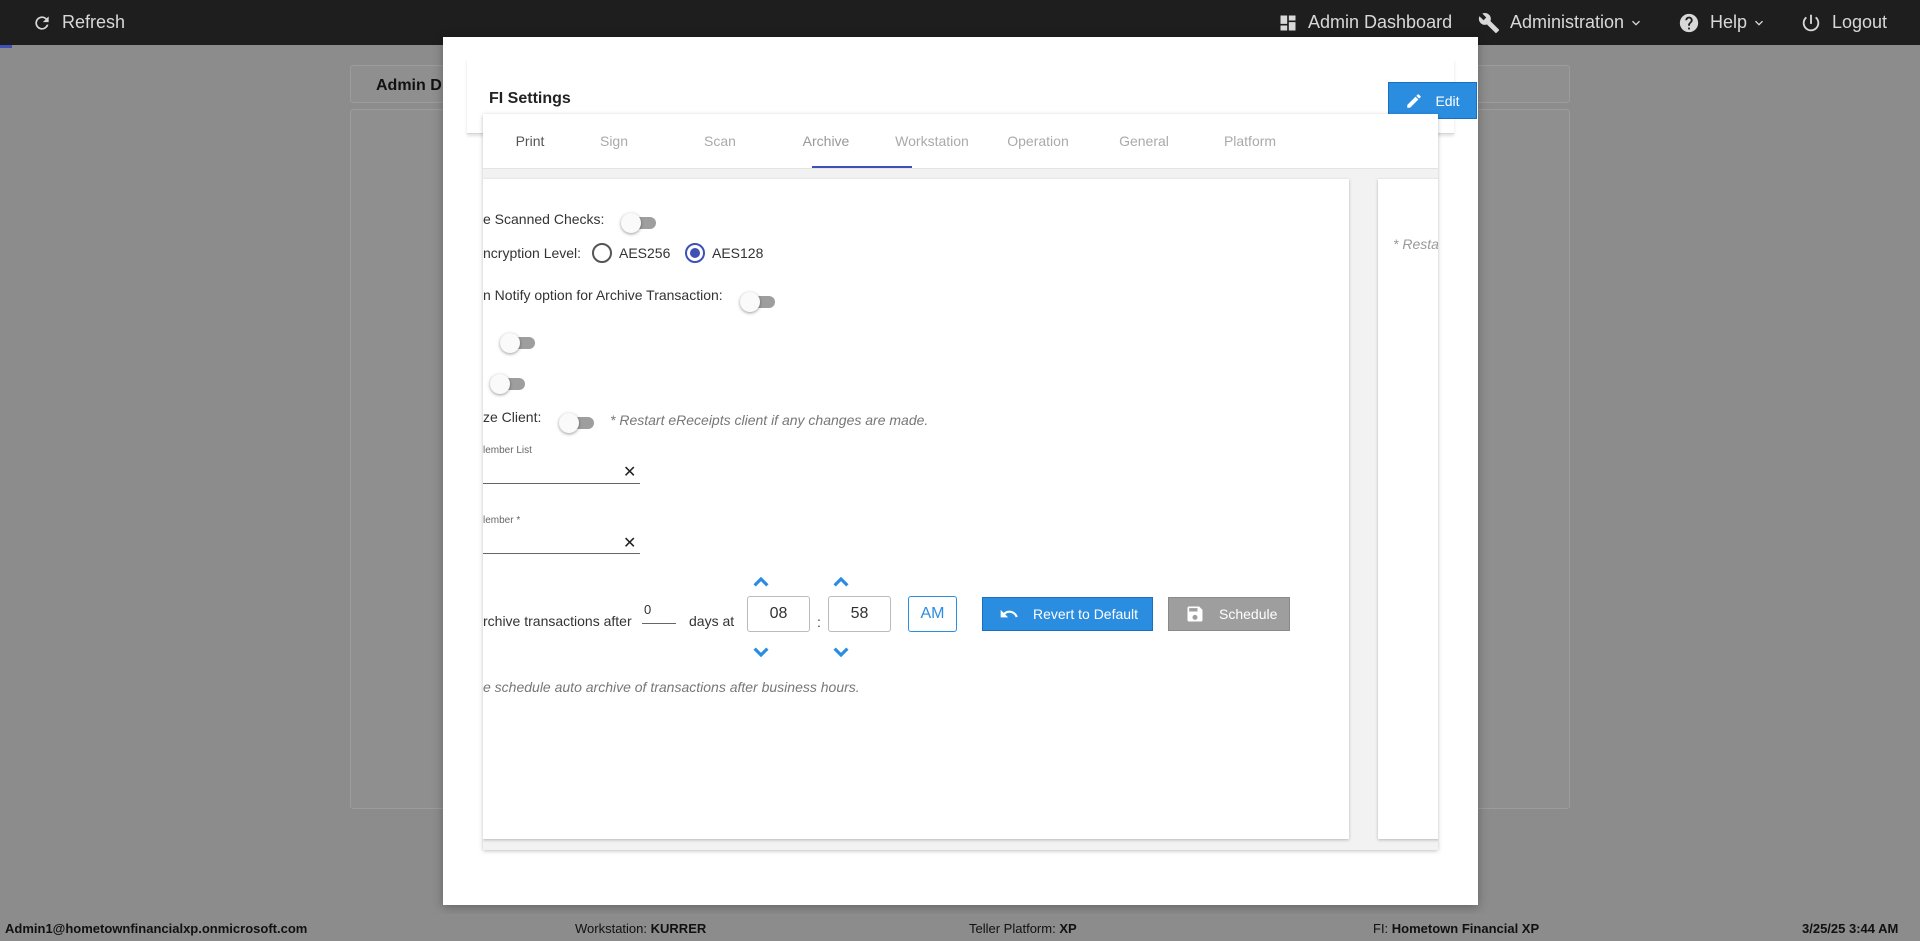  What do you see at coordinates (859, 614) in the screenshot?
I see `minute-input: 58` at bounding box center [859, 614].